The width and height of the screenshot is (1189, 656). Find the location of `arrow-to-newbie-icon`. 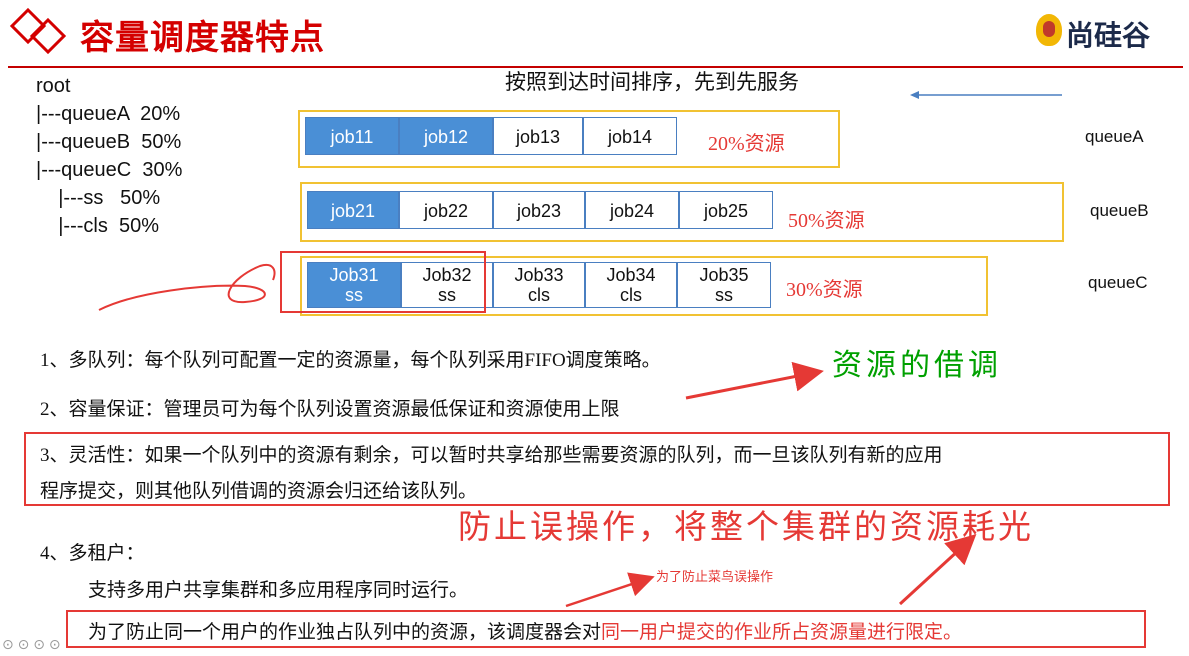

arrow-to-newbie-icon is located at coordinates (610, 590).